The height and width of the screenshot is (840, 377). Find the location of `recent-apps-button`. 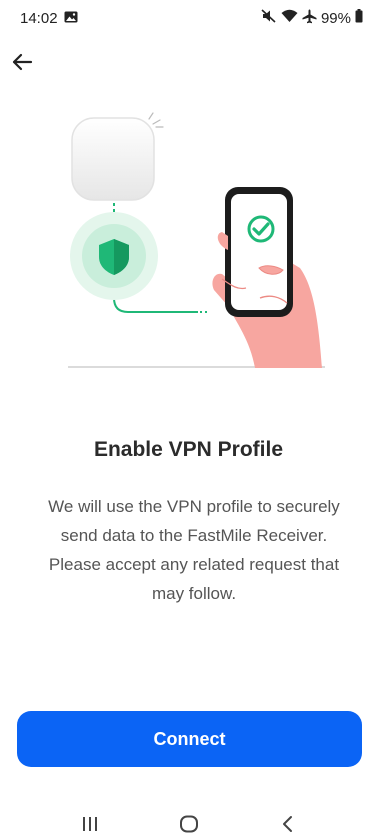

recent-apps-button is located at coordinates (90, 824).